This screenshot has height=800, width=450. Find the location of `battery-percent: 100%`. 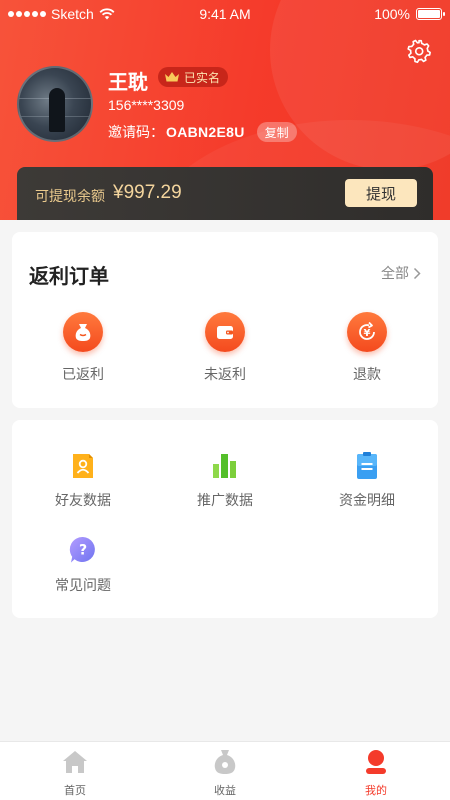

battery-percent: 100% is located at coordinates (392, 14).